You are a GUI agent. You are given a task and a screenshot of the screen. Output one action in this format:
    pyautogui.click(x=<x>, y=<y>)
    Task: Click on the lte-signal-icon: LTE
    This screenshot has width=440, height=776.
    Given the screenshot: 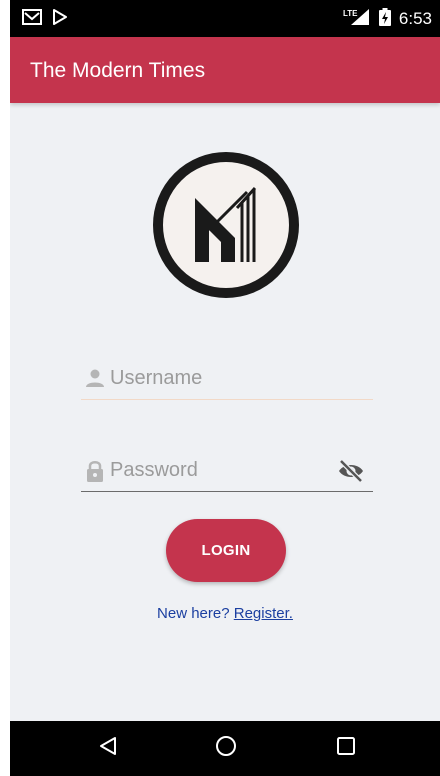 What is the action you would take?
    pyautogui.click(x=357, y=19)
    